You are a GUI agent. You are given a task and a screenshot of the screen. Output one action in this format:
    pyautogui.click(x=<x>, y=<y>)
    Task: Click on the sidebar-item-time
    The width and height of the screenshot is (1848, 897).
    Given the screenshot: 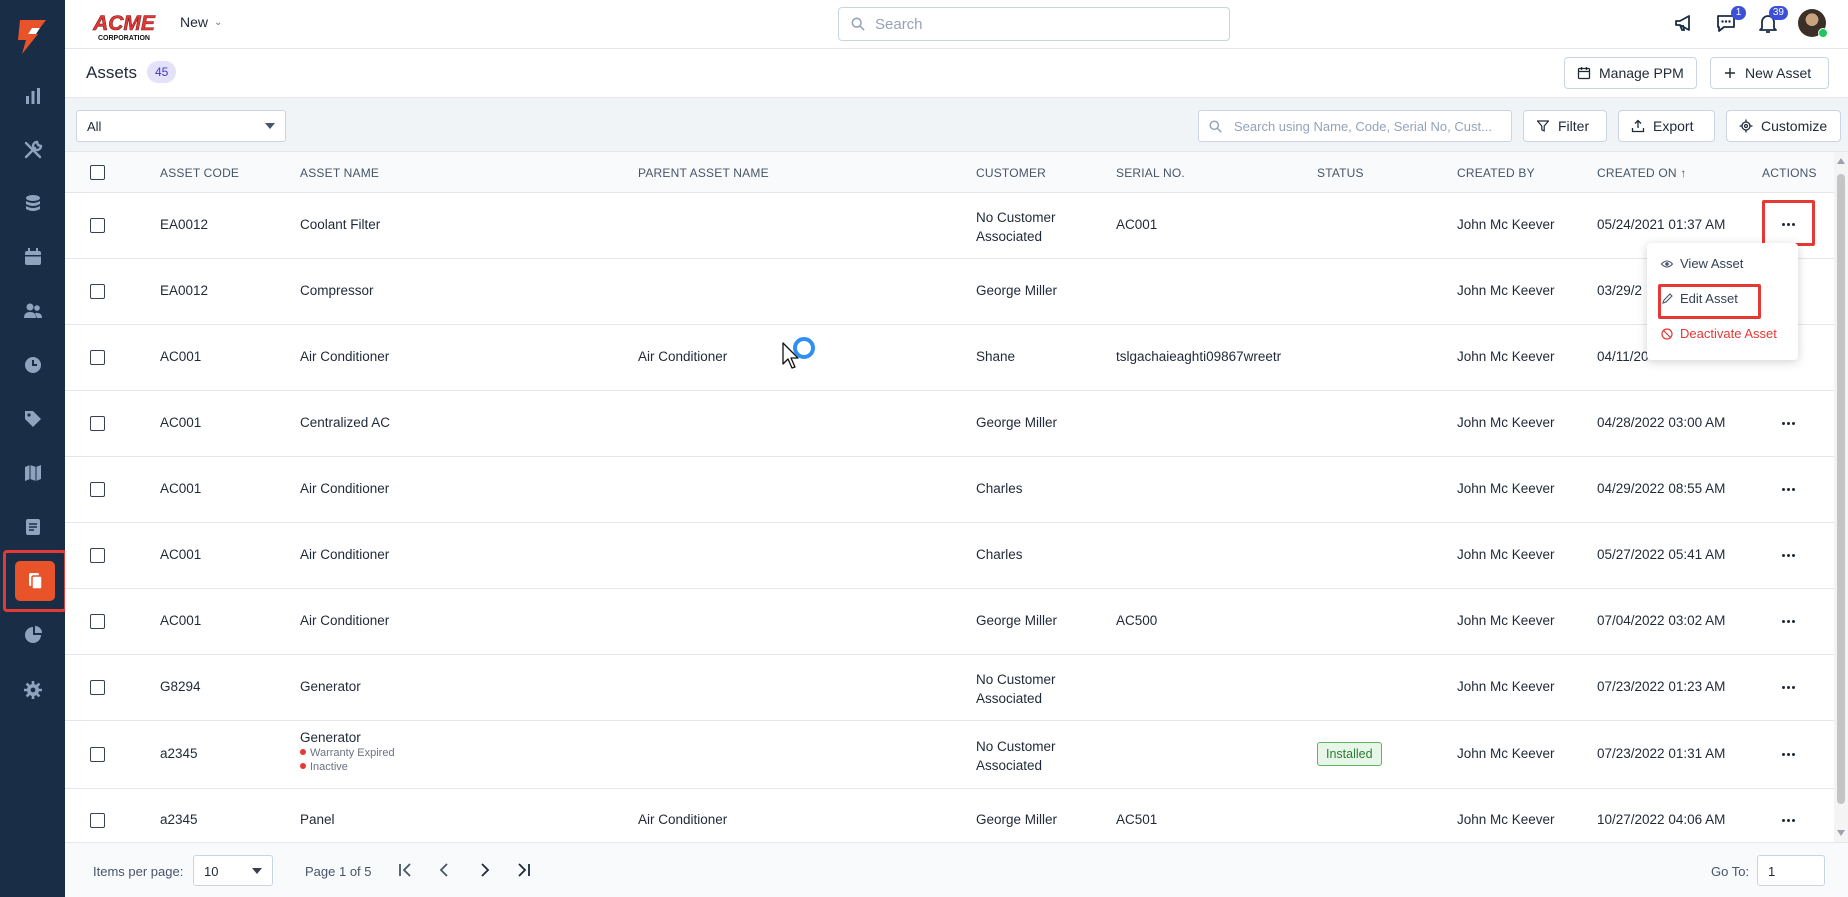 What is the action you would take?
    pyautogui.click(x=32, y=365)
    